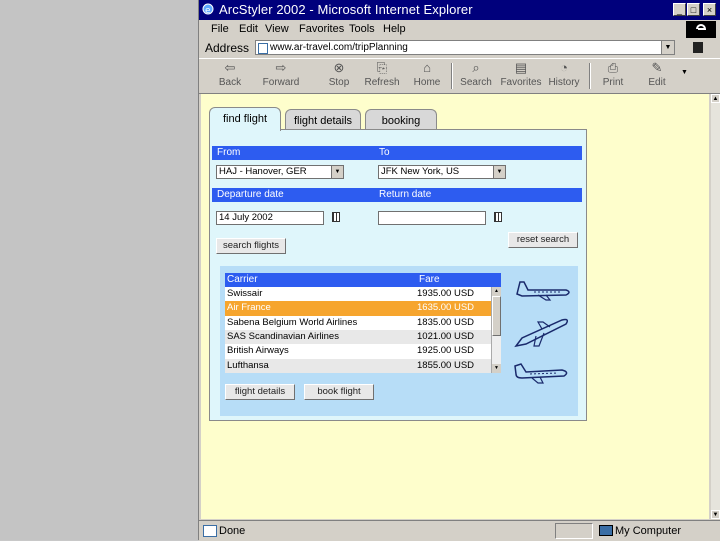 The height and width of the screenshot is (541, 720). What do you see at coordinates (337, 172) in the screenshot?
I see `from-dropdown-icon: ▼` at bounding box center [337, 172].